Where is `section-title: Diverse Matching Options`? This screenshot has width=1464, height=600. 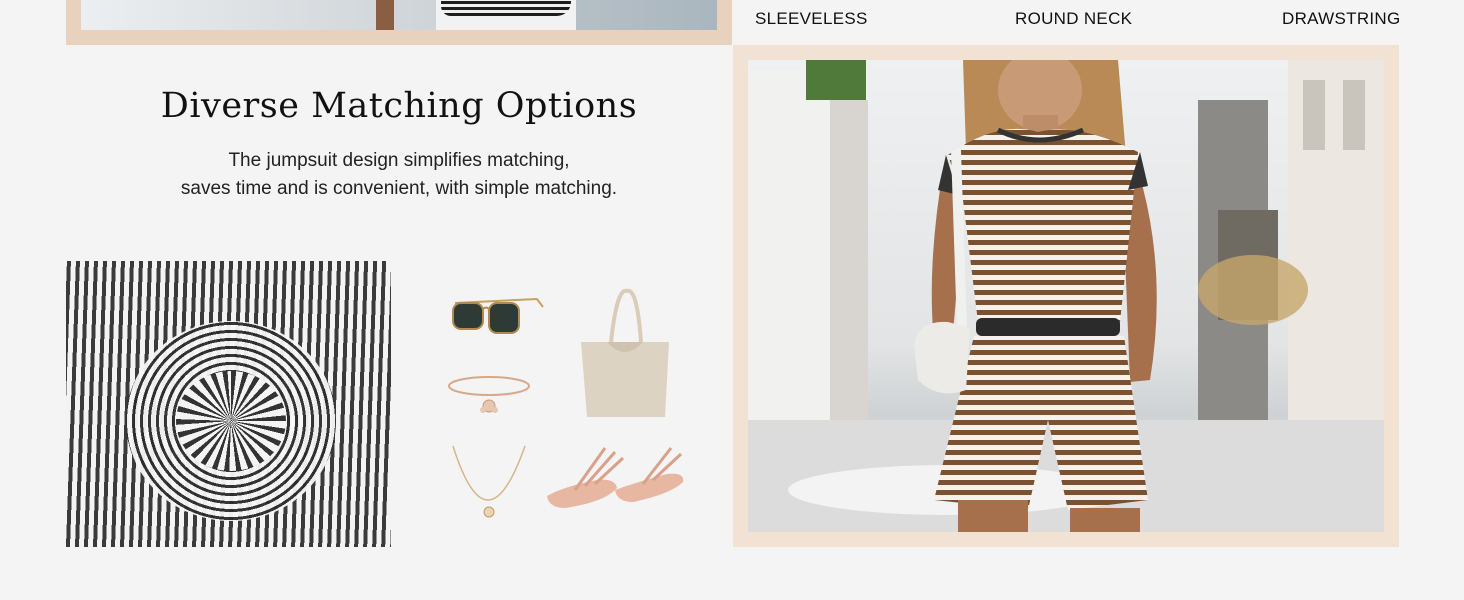
section-title: Diverse Matching Options is located at coordinates (399, 106).